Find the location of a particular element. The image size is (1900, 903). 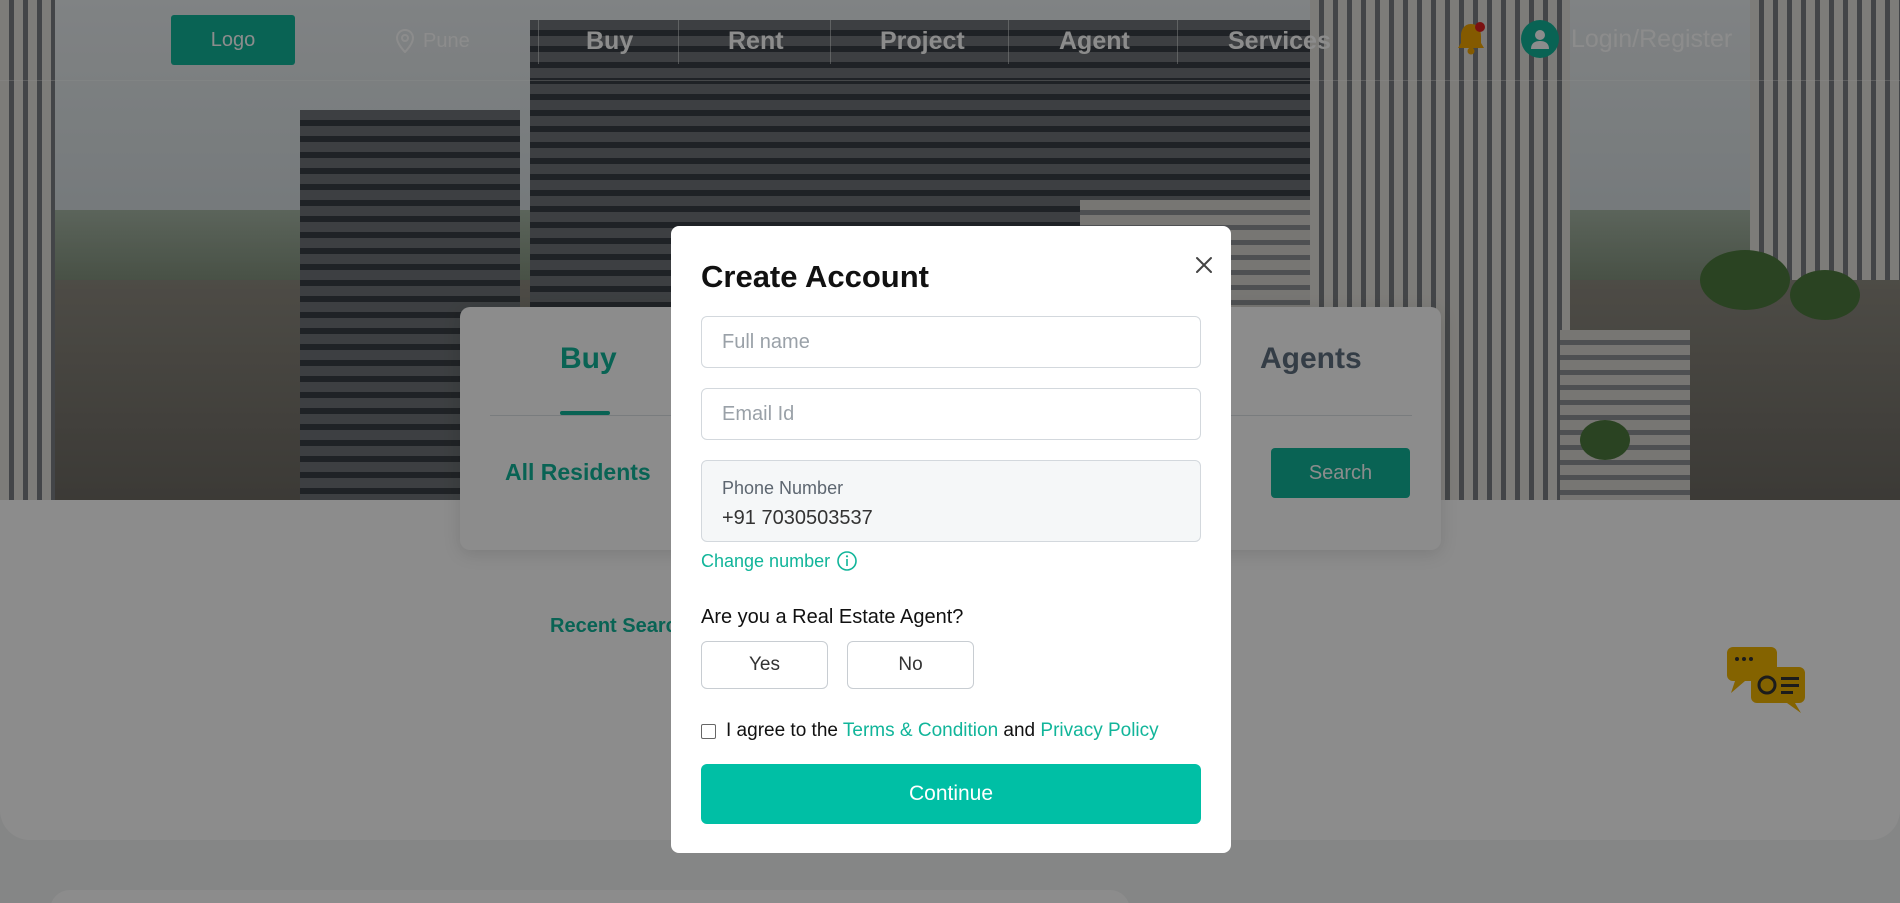

phone-label: Phone Number is located at coordinates (783, 488).